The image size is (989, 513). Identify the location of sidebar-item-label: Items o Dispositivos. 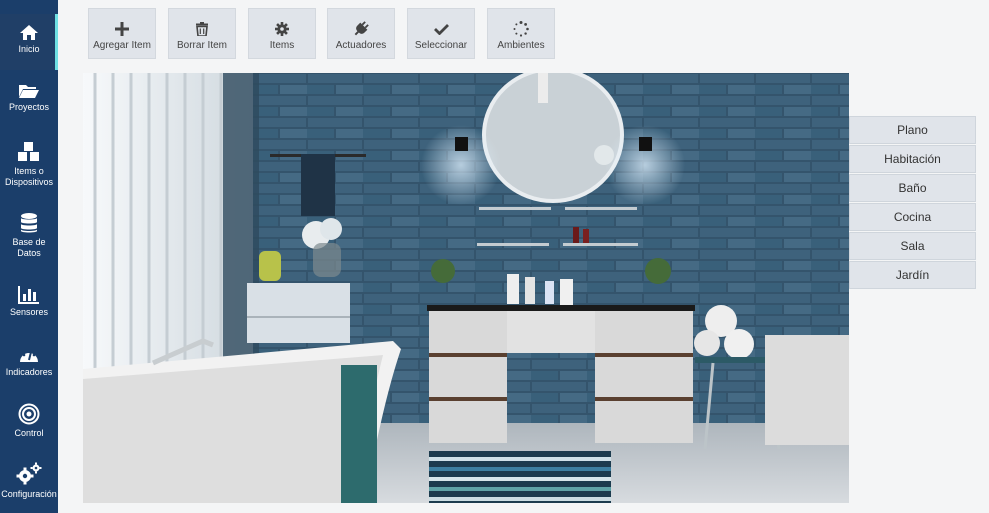
(28, 176).